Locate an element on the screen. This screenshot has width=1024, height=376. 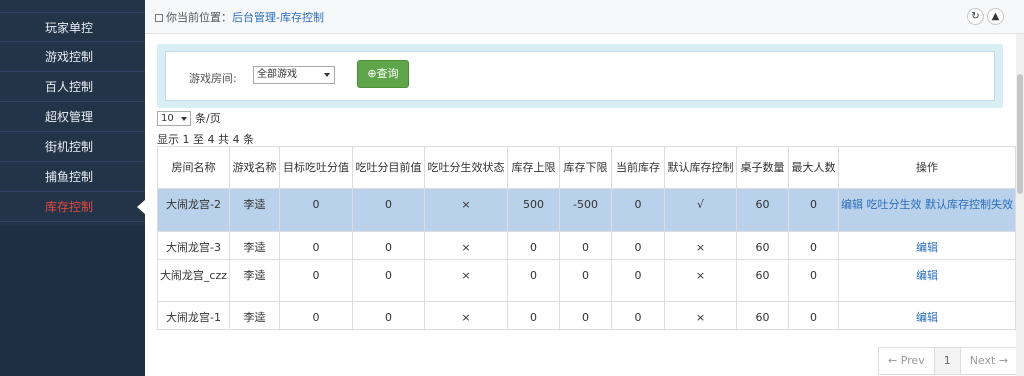
upper-limit-cell: 500 is located at coordinates (533, 210).